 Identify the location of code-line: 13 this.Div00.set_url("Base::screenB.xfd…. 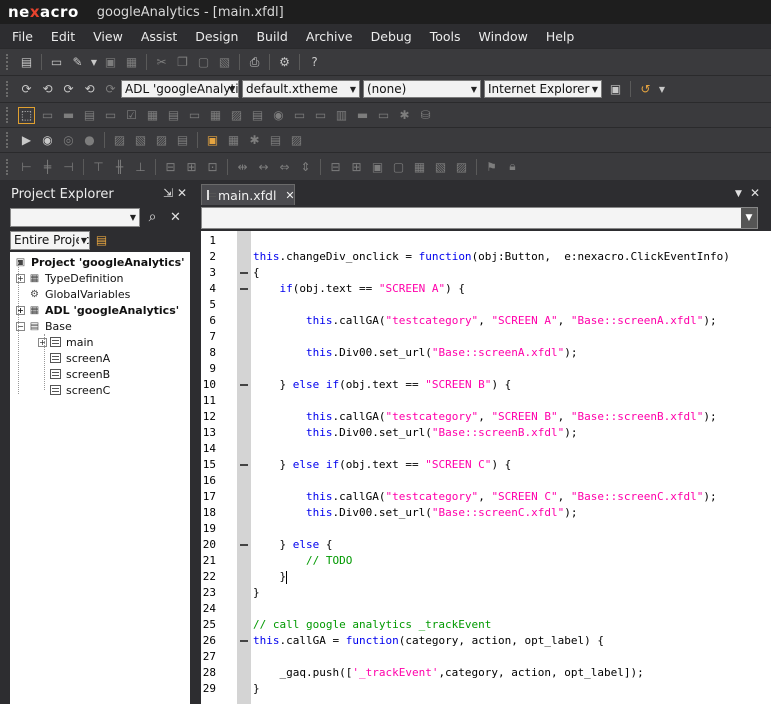
(486, 433).